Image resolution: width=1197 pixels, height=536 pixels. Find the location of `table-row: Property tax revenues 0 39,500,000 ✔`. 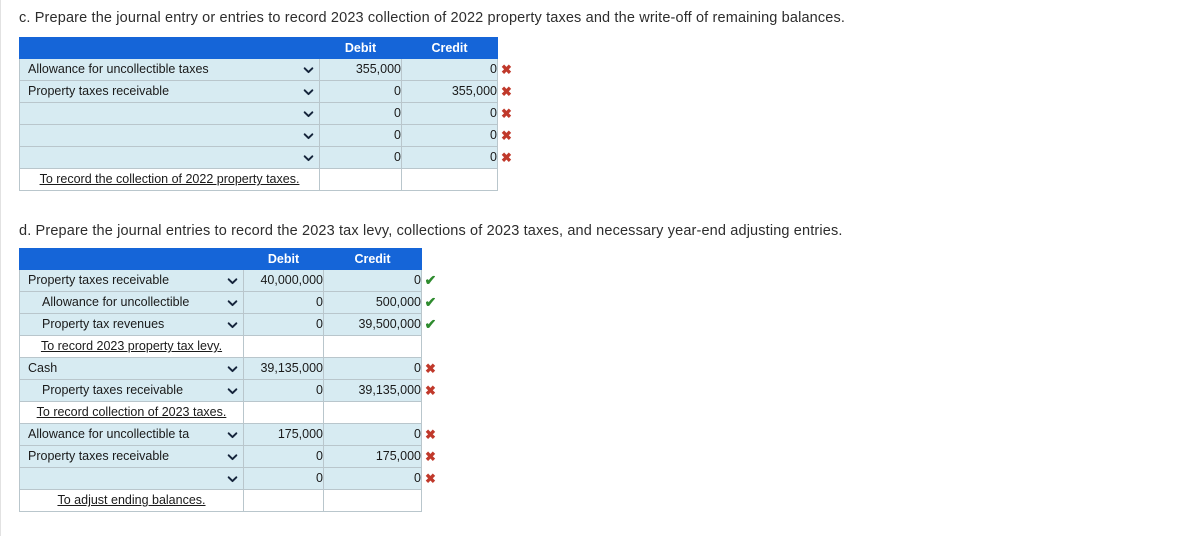

table-row: Property tax revenues 0 39,500,000 ✔ is located at coordinates (229, 324).